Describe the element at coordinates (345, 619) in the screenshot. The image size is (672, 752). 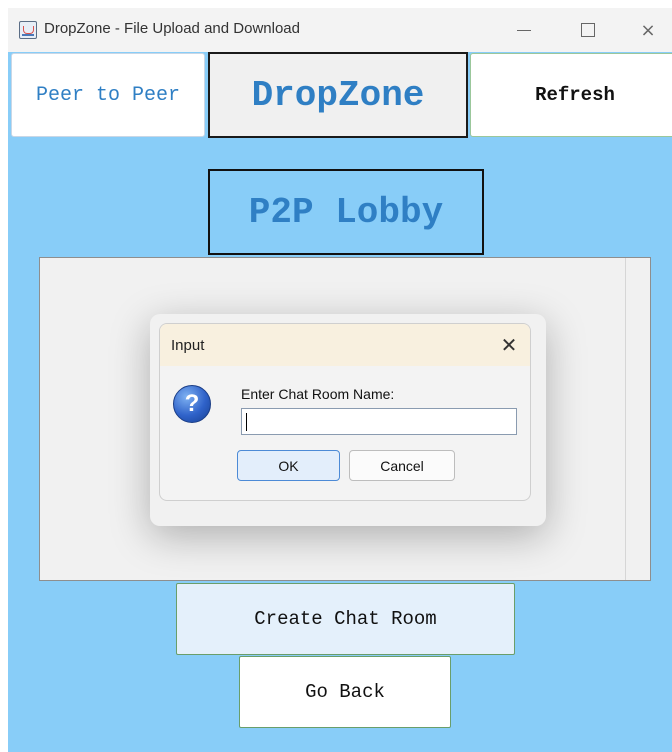
I see `create-chat-room-button: Create Chat Room` at that location.